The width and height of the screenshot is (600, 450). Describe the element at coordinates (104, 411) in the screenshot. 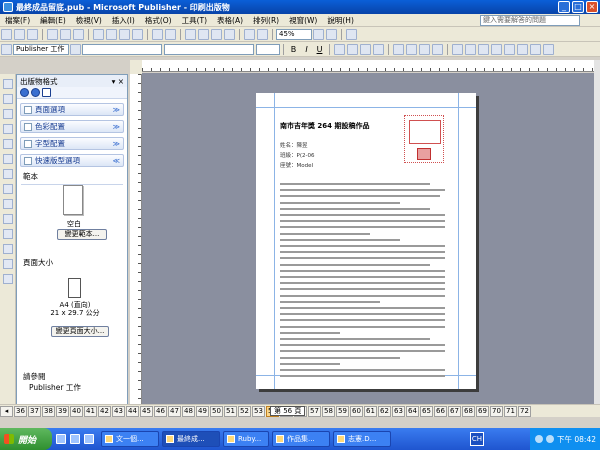

I see `page-button: 42` at that location.